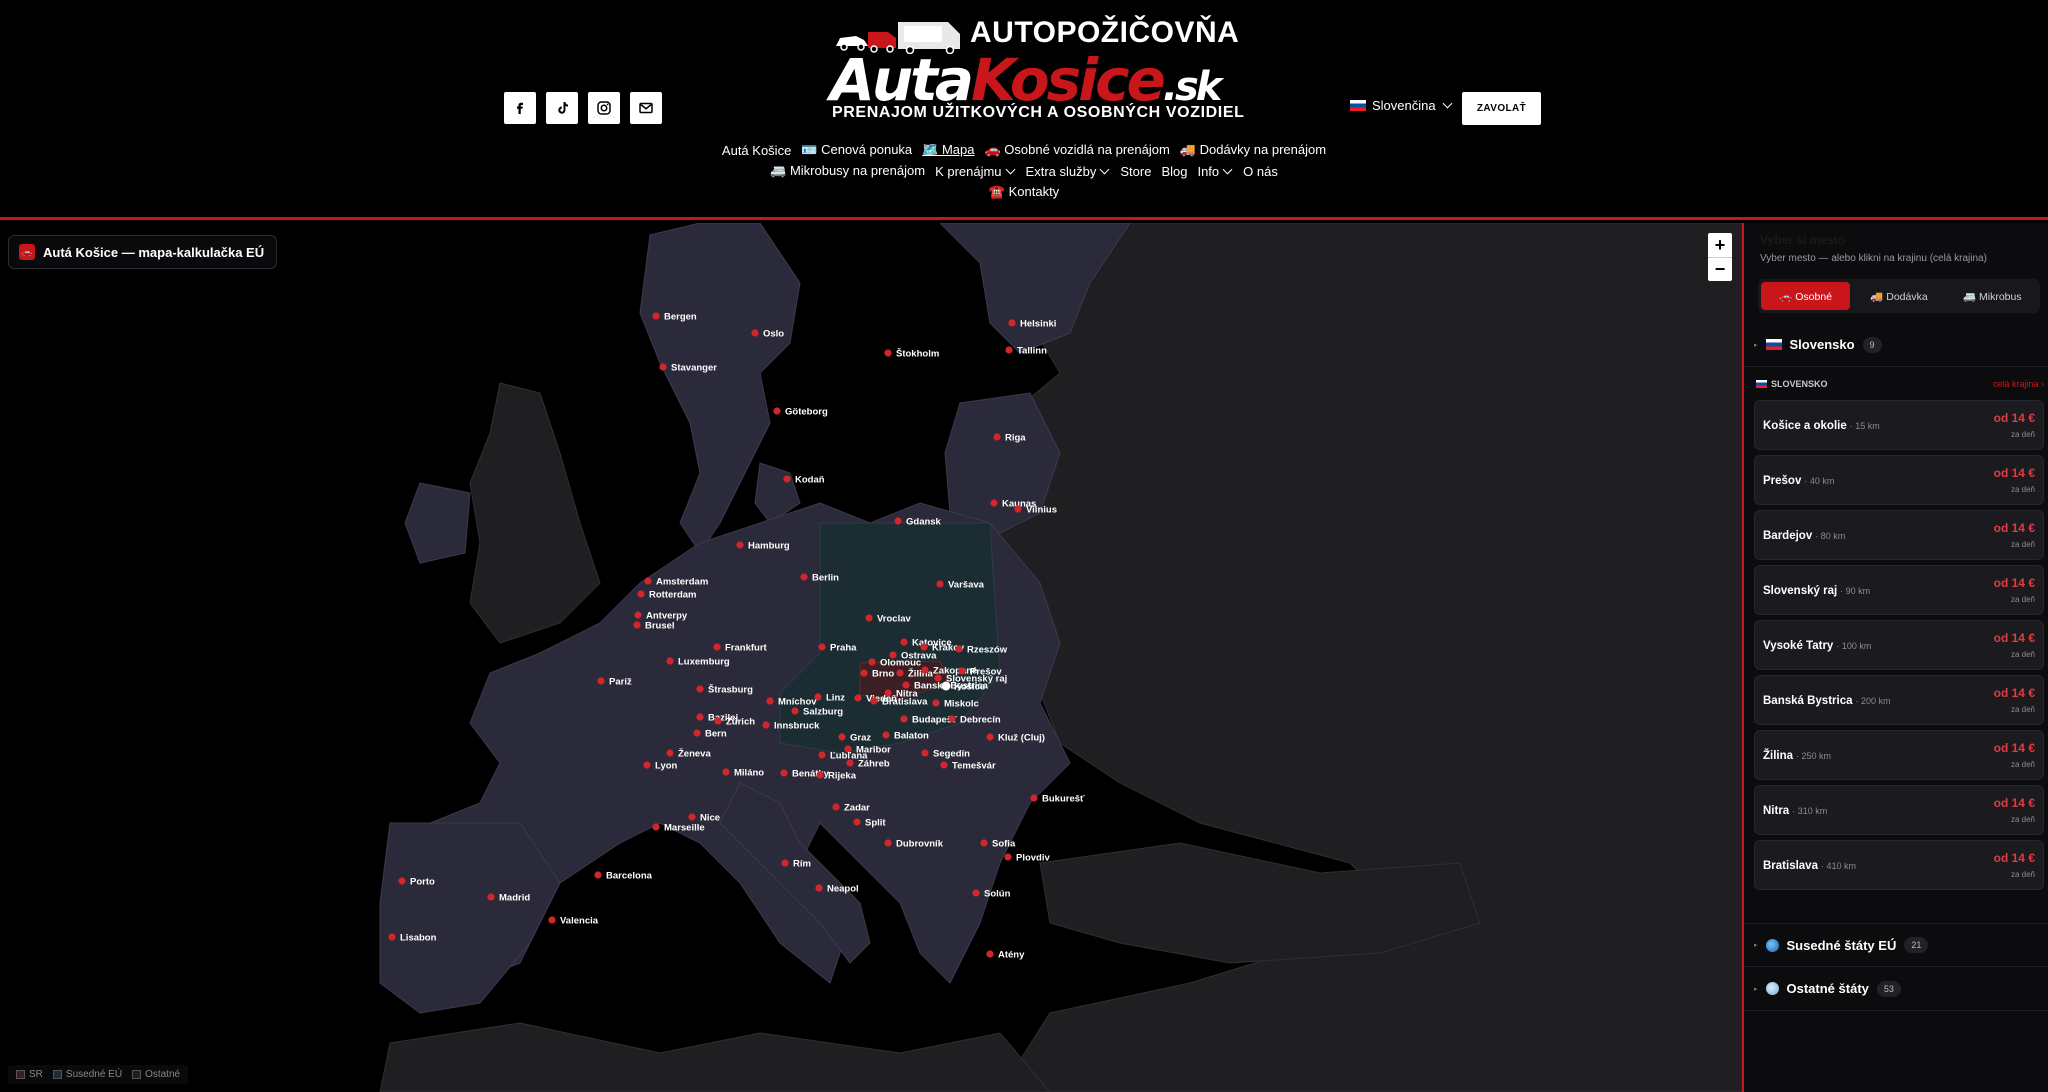 The image size is (2048, 1092). What do you see at coordinates (948, 150) in the screenshot?
I see `nav-mapa: 🗺️ Mapa` at bounding box center [948, 150].